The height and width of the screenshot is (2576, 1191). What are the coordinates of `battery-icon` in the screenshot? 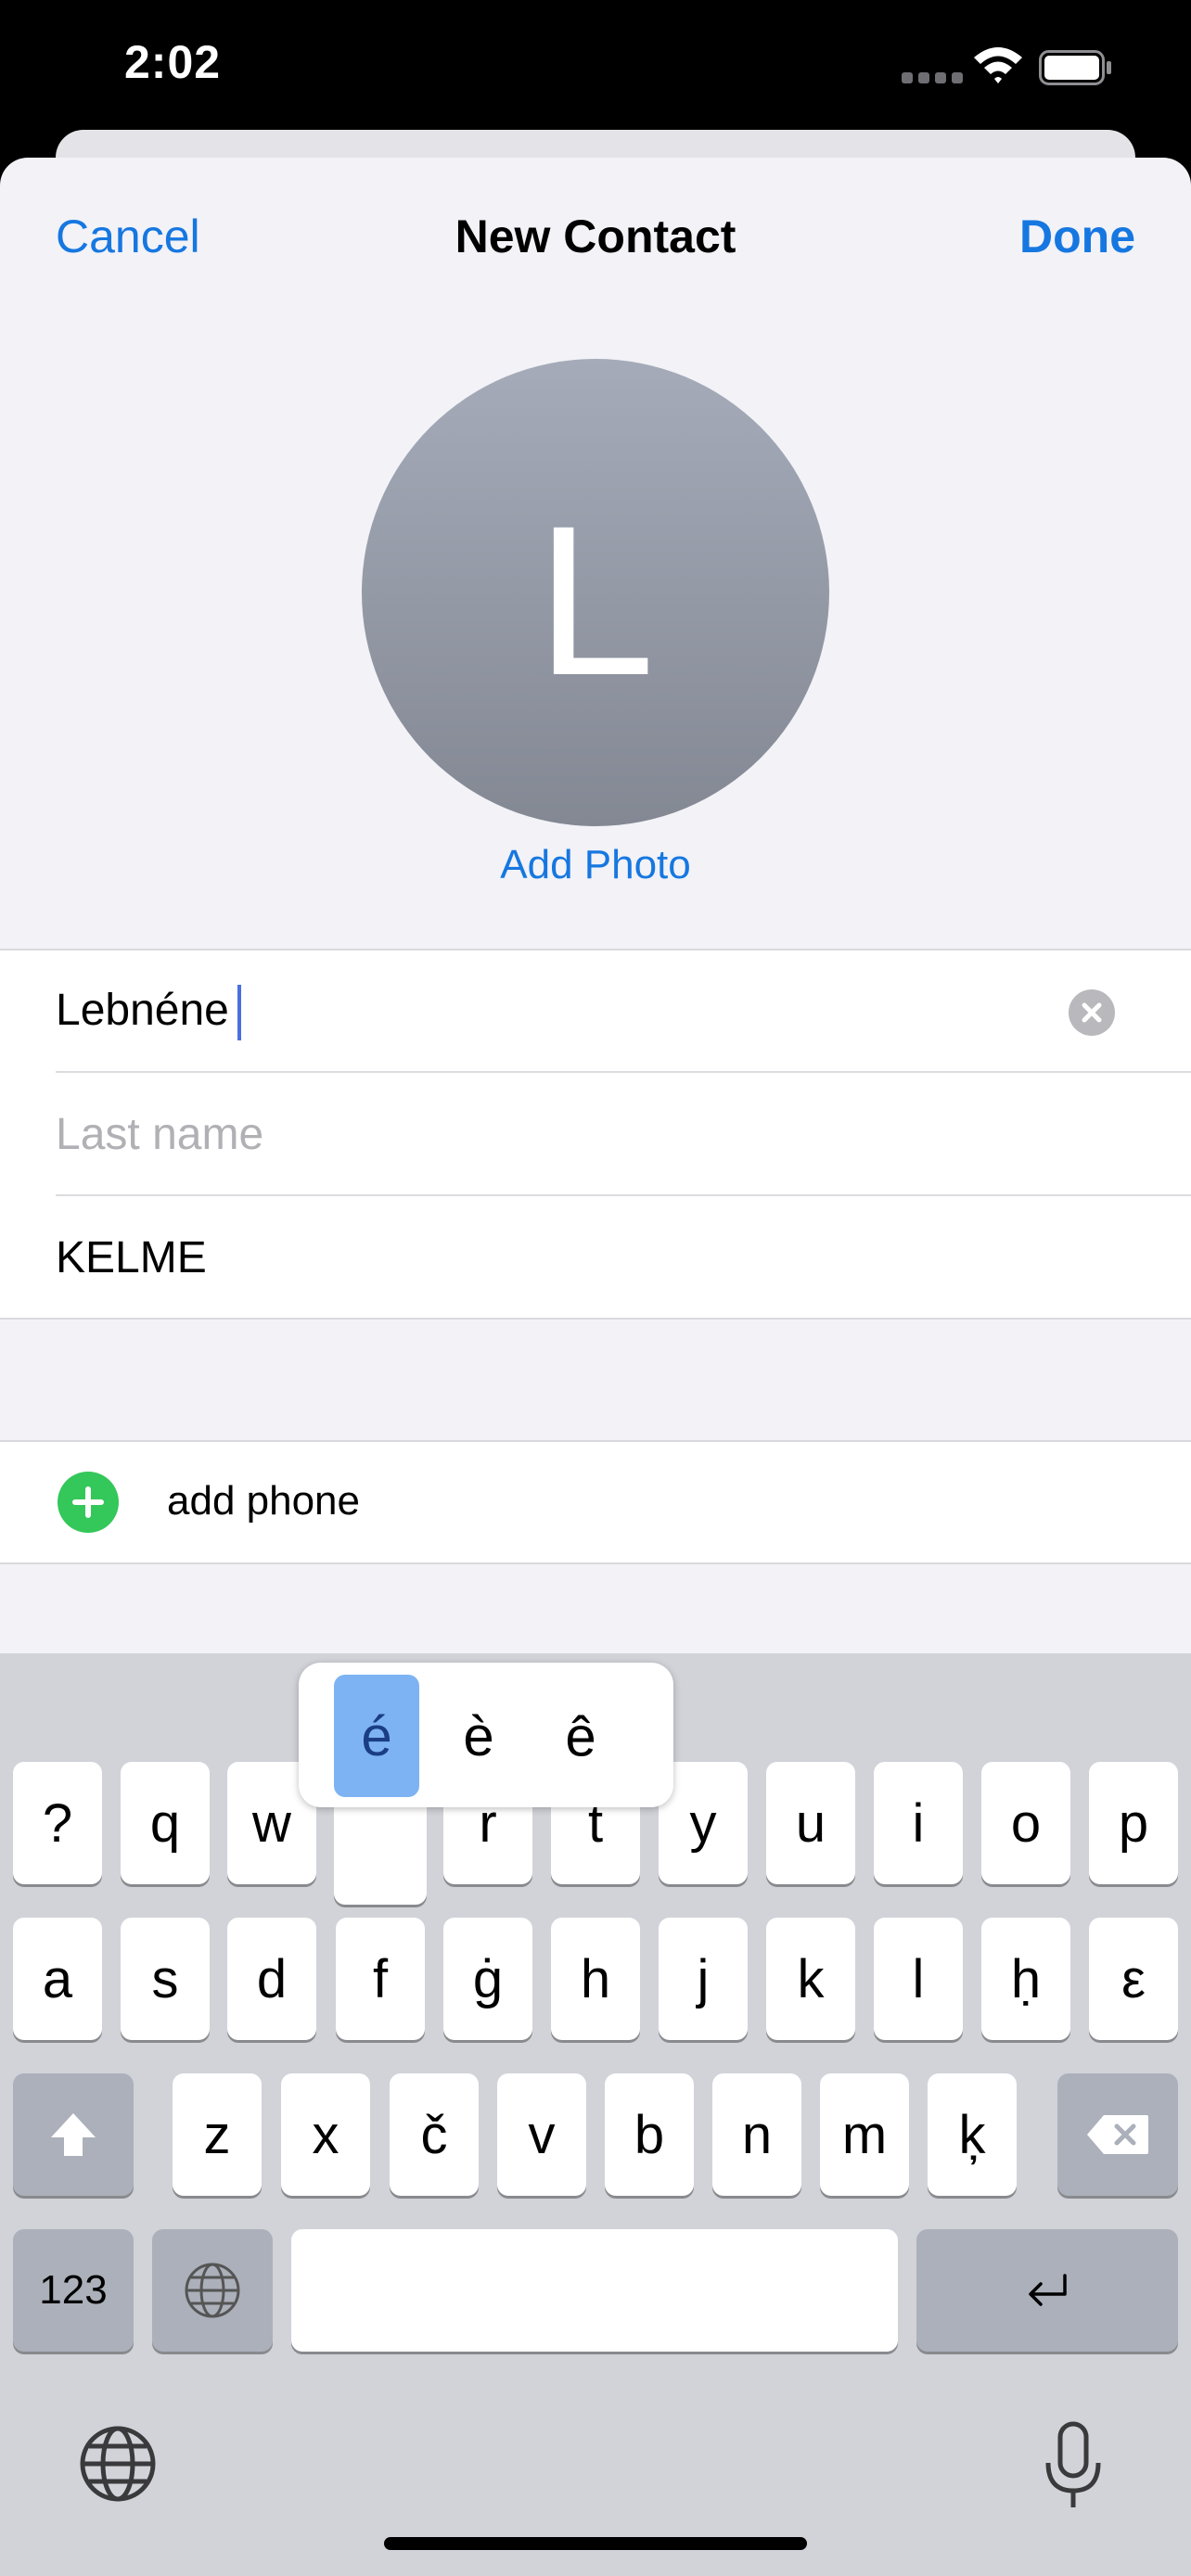 It's located at (1075, 67).